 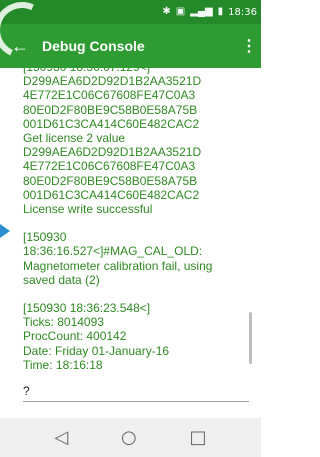 What do you see at coordinates (198, 437) in the screenshot?
I see `nav-recents-icon: □` at bounding box center [198, 437].